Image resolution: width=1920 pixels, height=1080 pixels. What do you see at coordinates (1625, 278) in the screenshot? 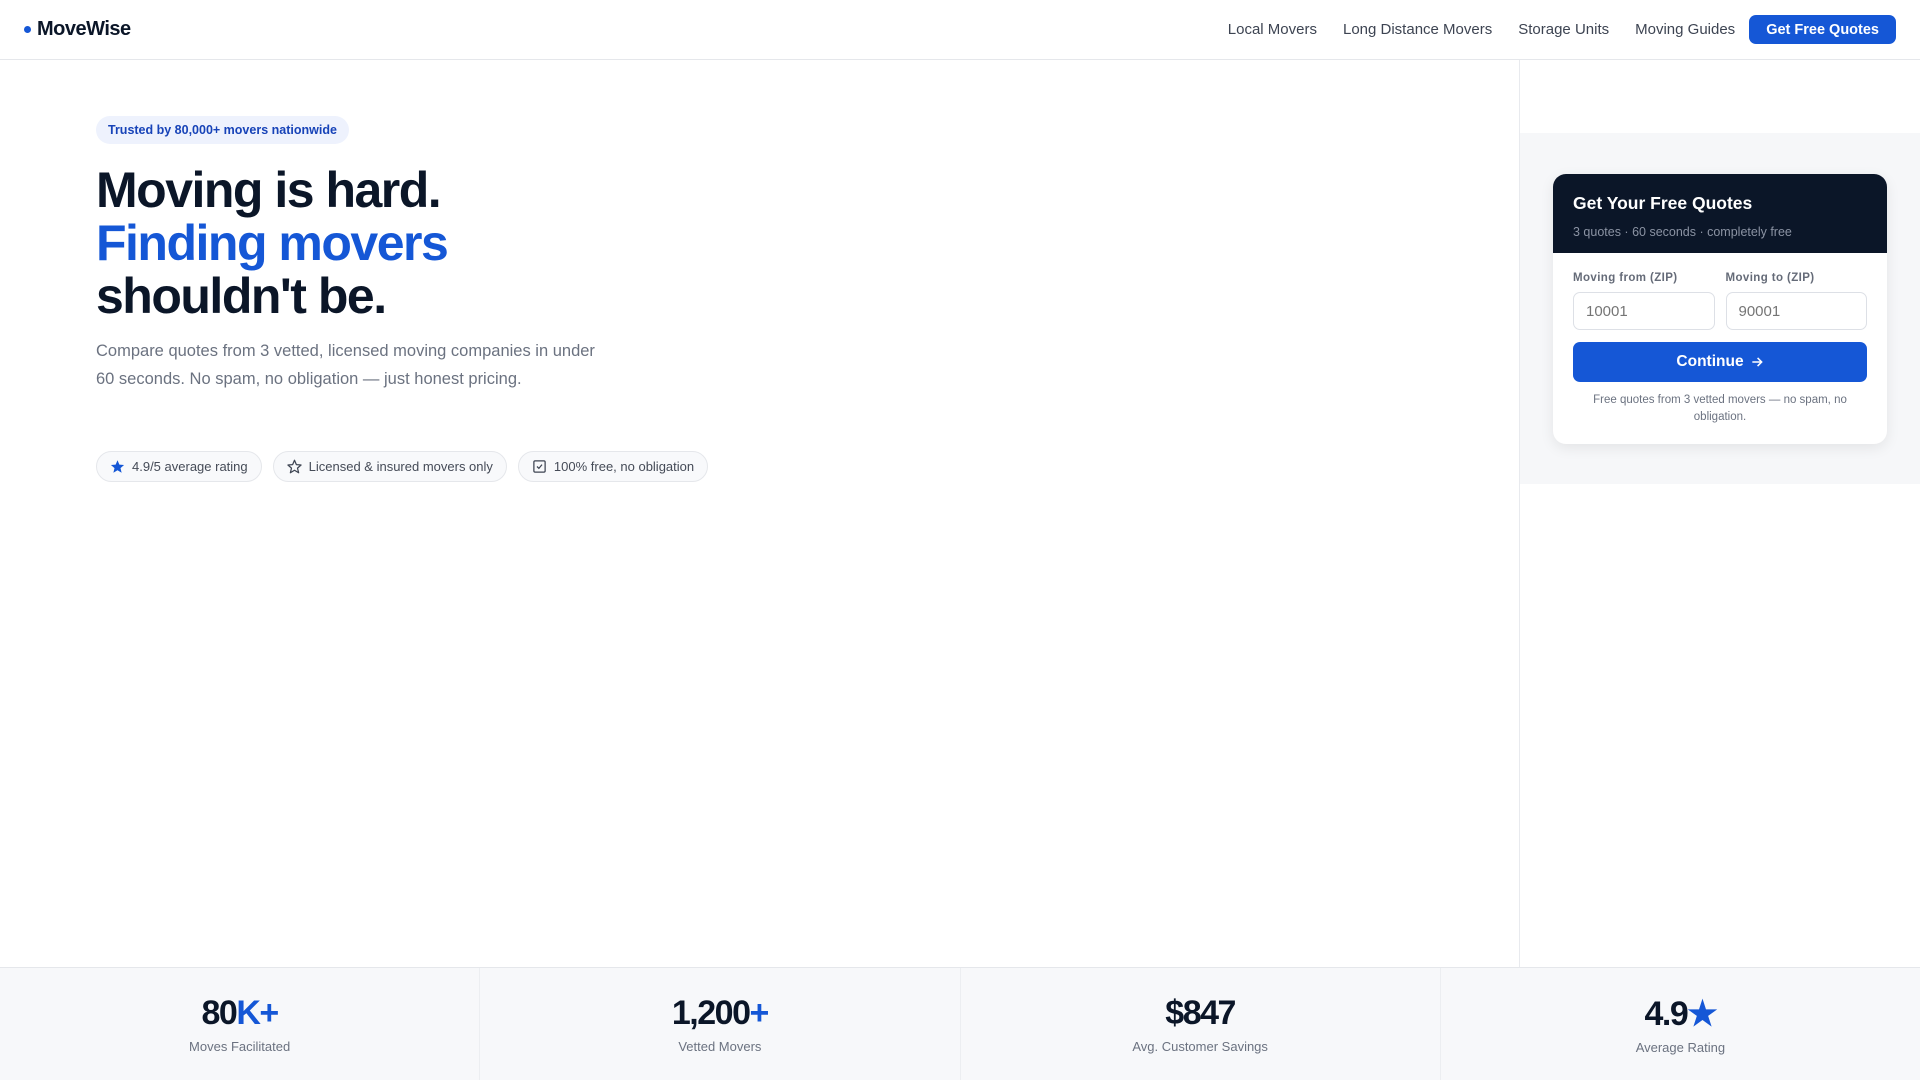
I see `from-zip-label: Moving from (ZIP)` at bounding box center [1625, 278].